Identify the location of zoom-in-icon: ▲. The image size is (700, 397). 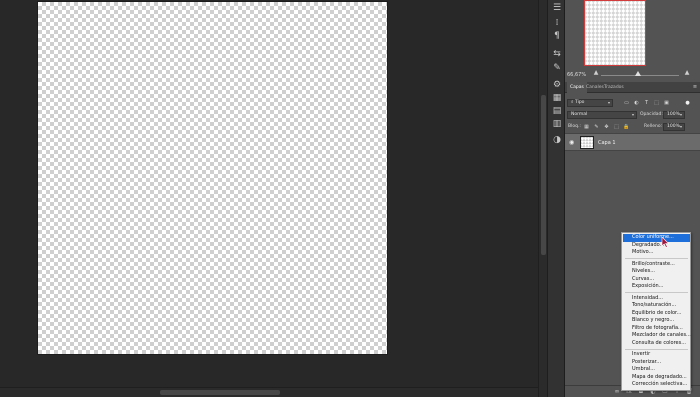
(687, 73).